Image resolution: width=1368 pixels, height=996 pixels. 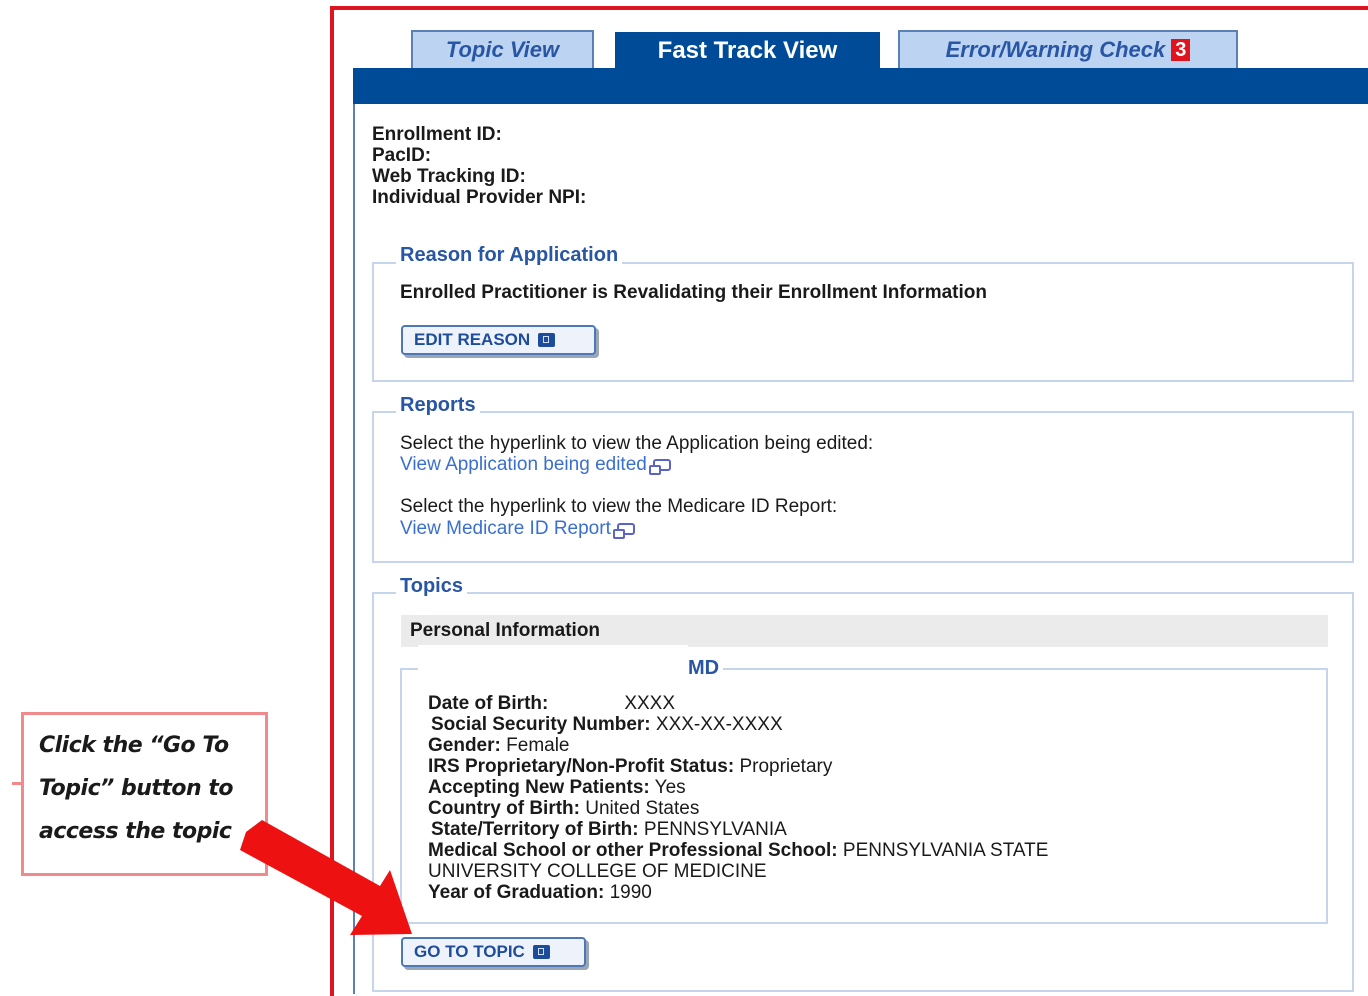 I want to click on md-legend: MD, so click(x=704, y=668).